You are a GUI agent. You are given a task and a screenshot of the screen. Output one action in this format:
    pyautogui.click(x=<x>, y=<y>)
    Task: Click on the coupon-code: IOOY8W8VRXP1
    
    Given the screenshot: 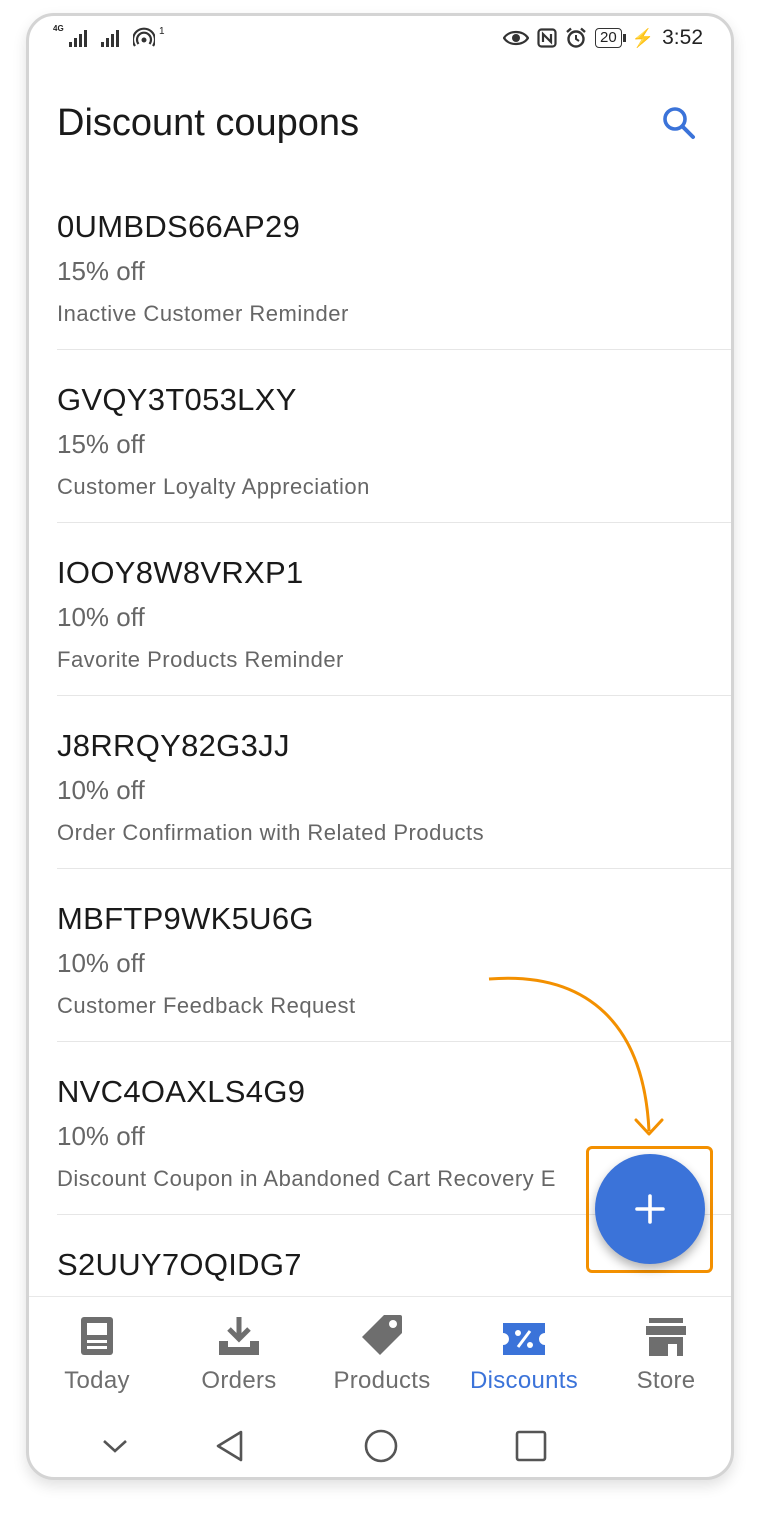 What is the action you would take?
    pyautogui.click(x=180, y=572)
    